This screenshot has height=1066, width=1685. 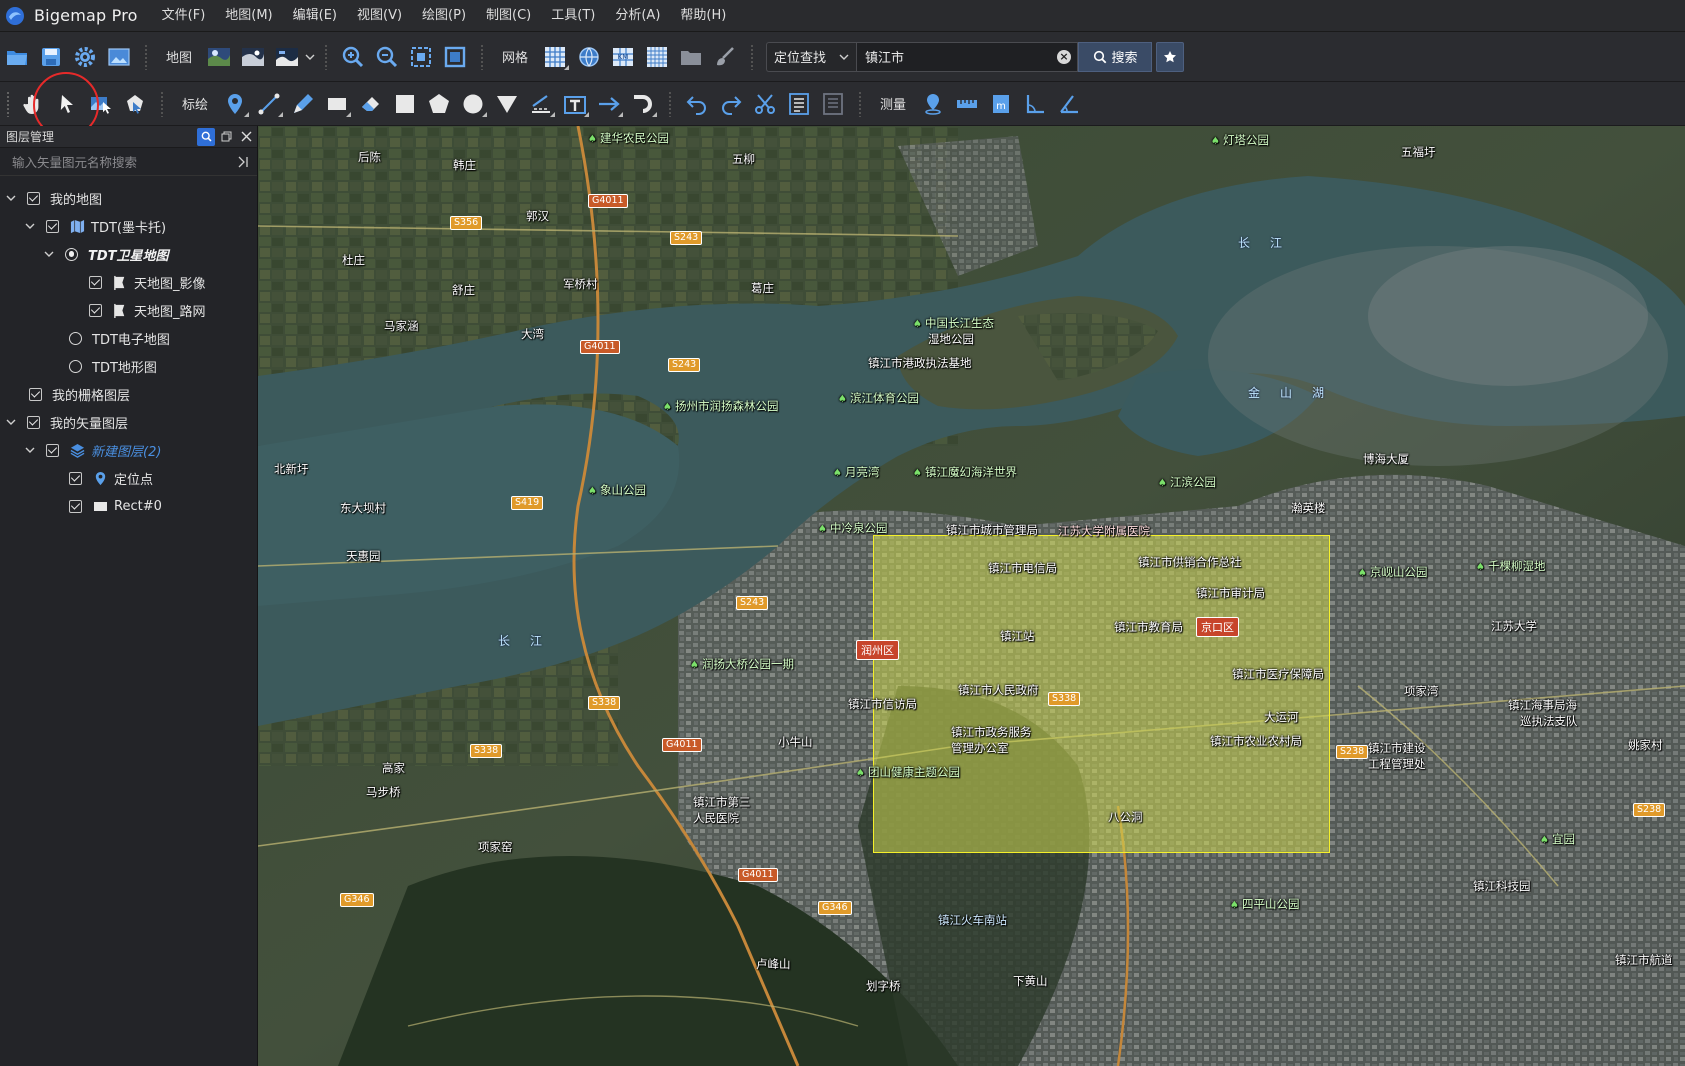 I want to click on menu-file: 文件(F), so click(x=184, y=16).